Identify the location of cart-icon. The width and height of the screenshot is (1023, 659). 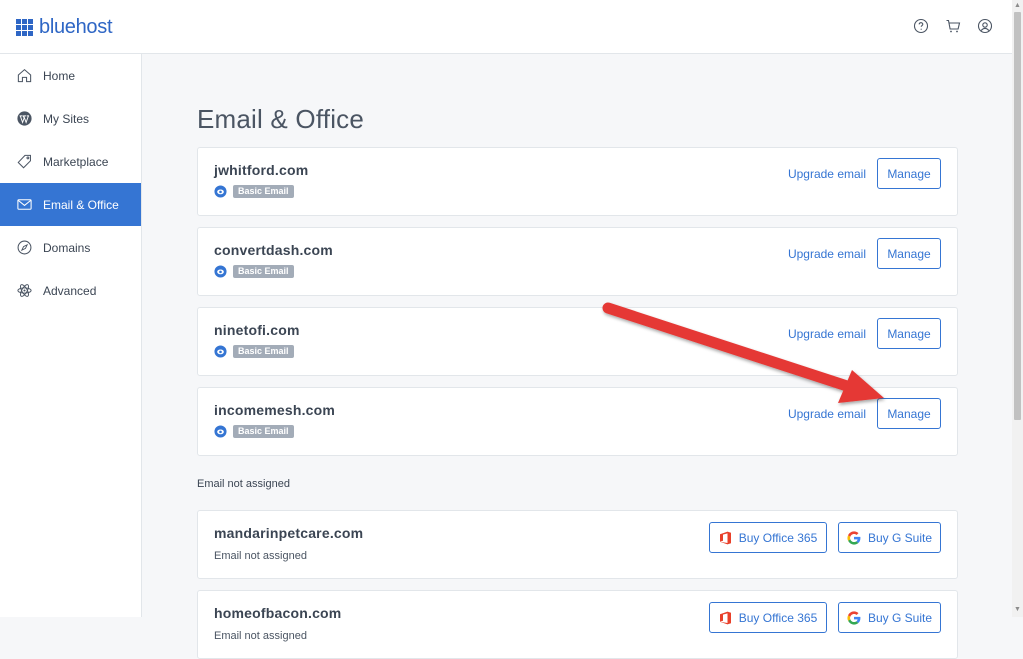
(953, 28).